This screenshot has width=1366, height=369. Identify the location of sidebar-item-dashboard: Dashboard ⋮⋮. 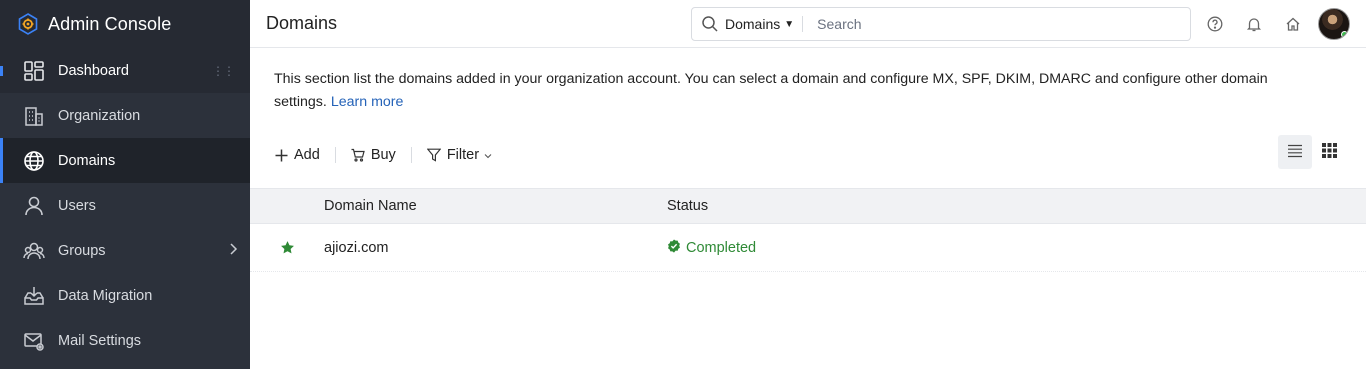
(125, 70).